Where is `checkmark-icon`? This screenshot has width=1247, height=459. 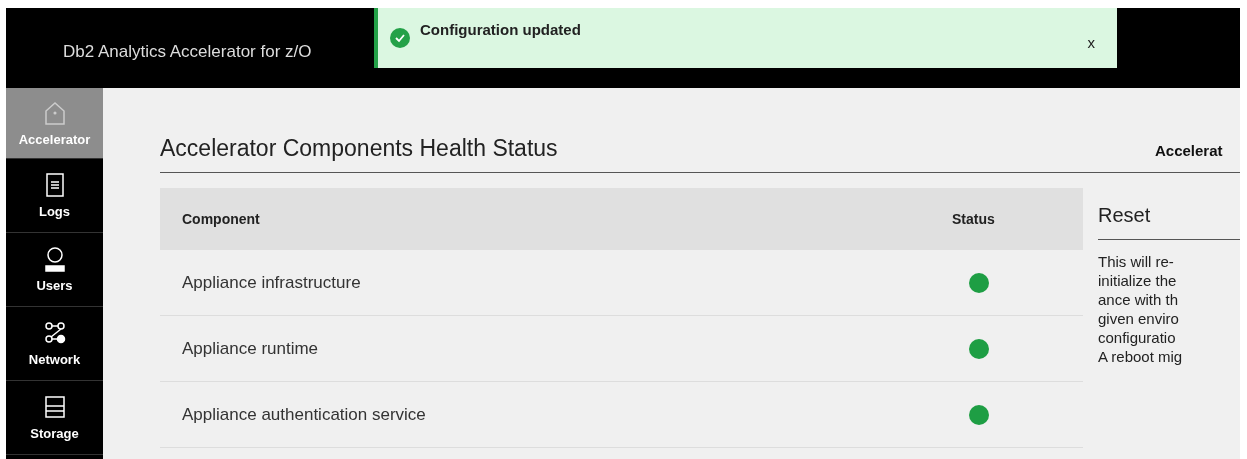
checkmark-icon is located at coordinates (400, 38).